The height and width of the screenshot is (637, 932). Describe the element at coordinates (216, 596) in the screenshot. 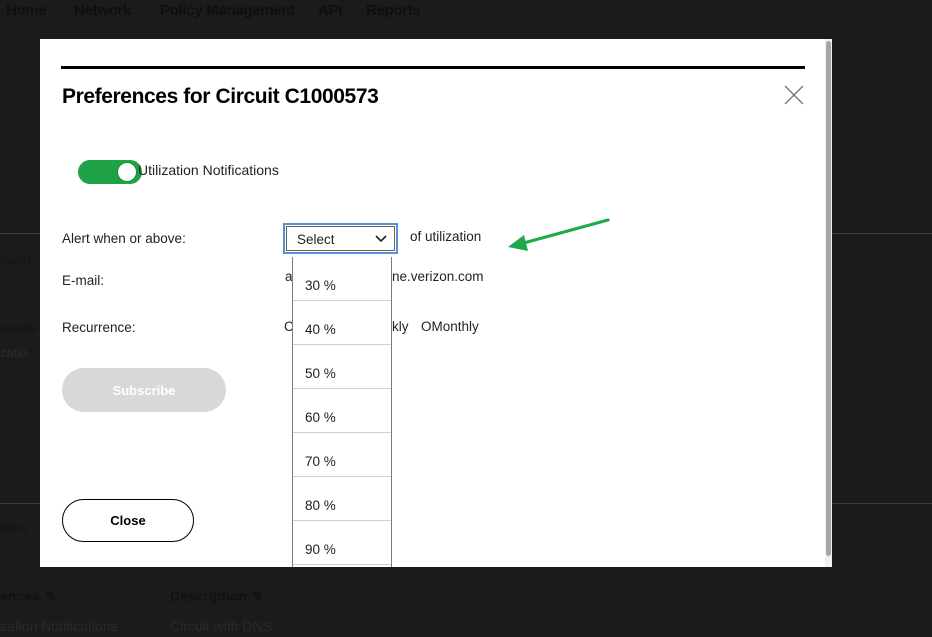

I see `table-header: Description ✎` at that location.